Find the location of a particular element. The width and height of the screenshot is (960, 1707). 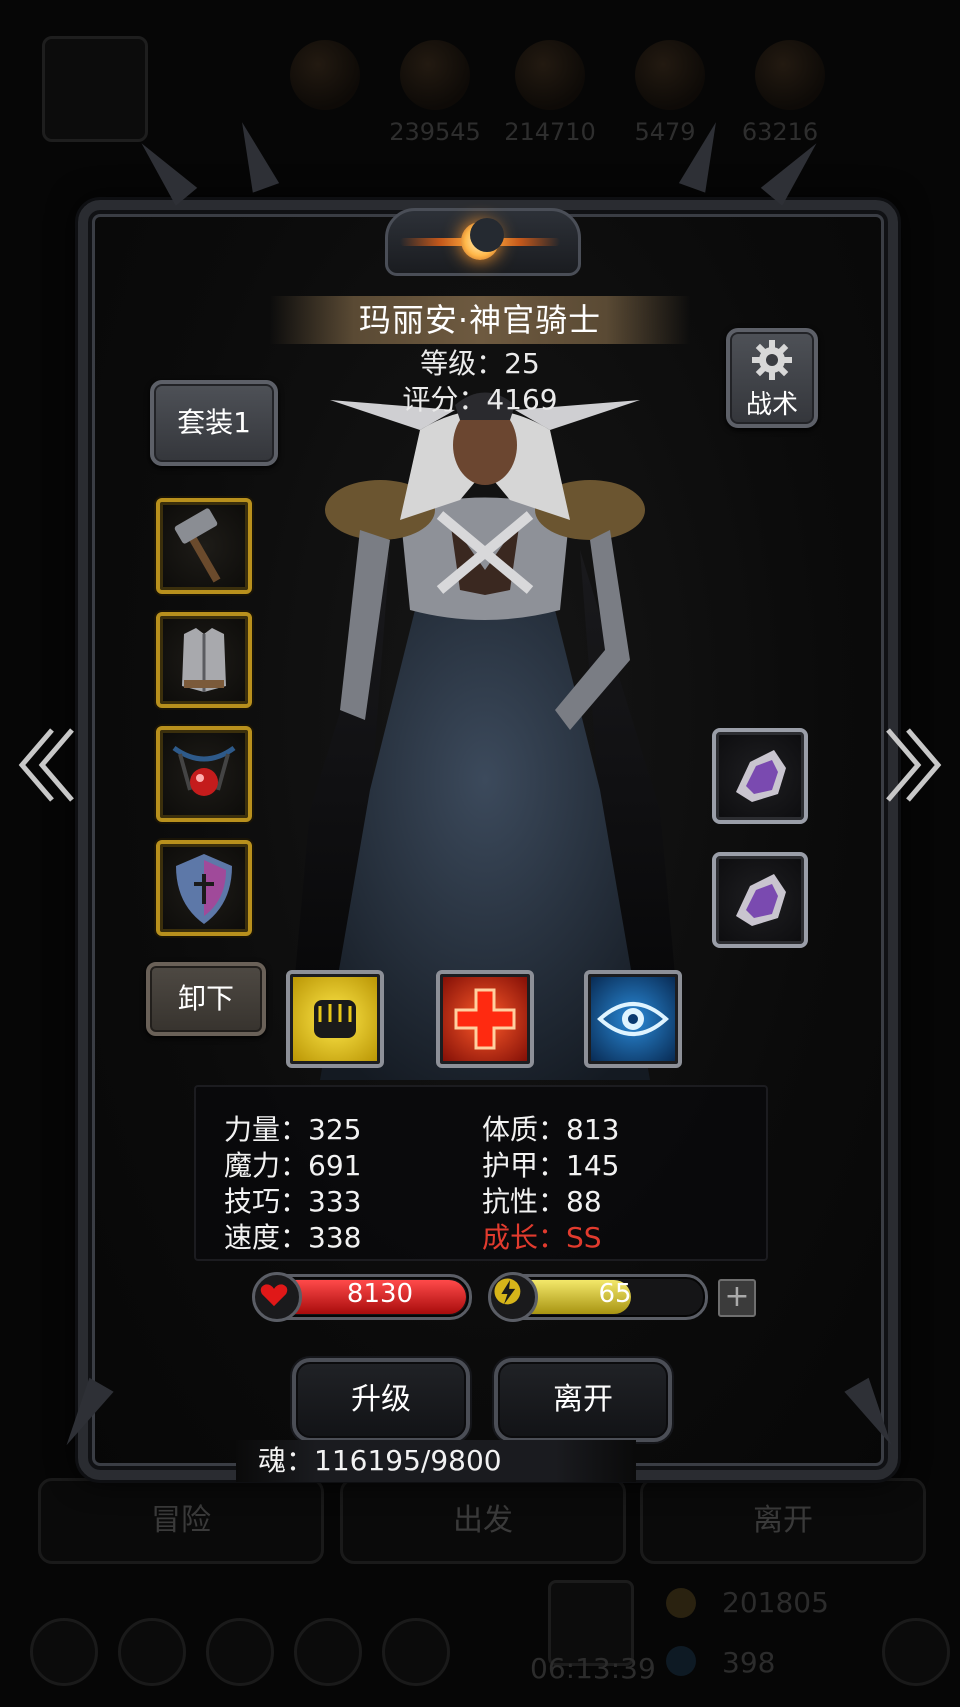

chest-armor-icon is located at coordinates (204, 660).